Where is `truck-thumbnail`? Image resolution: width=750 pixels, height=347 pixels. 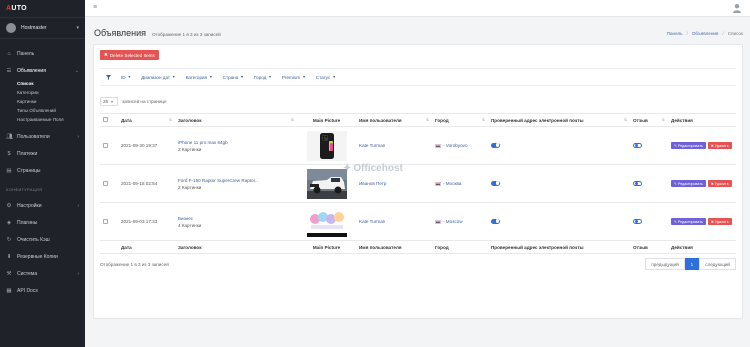
truck-thumbnail is located at coordinates (326, 183).